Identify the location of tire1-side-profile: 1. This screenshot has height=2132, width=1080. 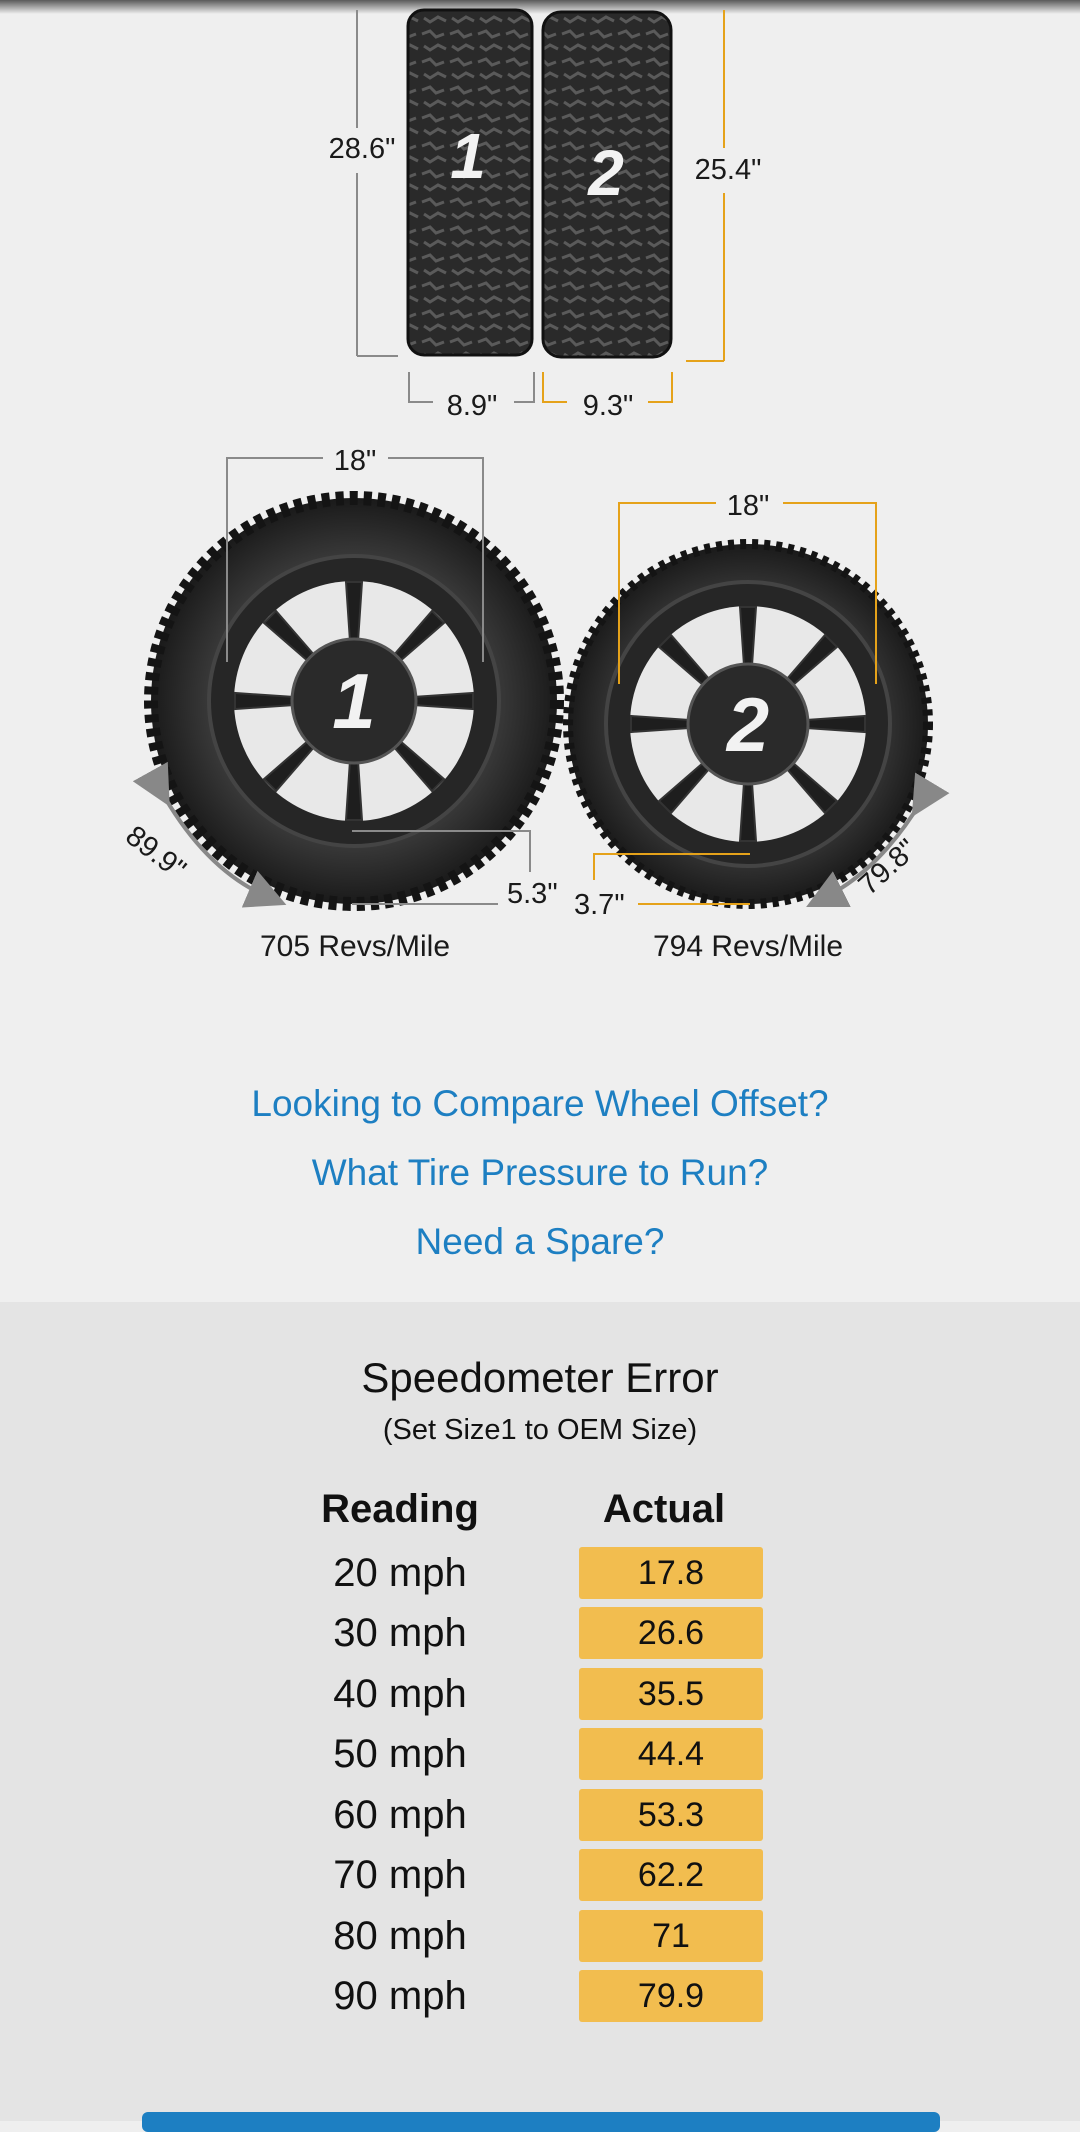
(470, 182).